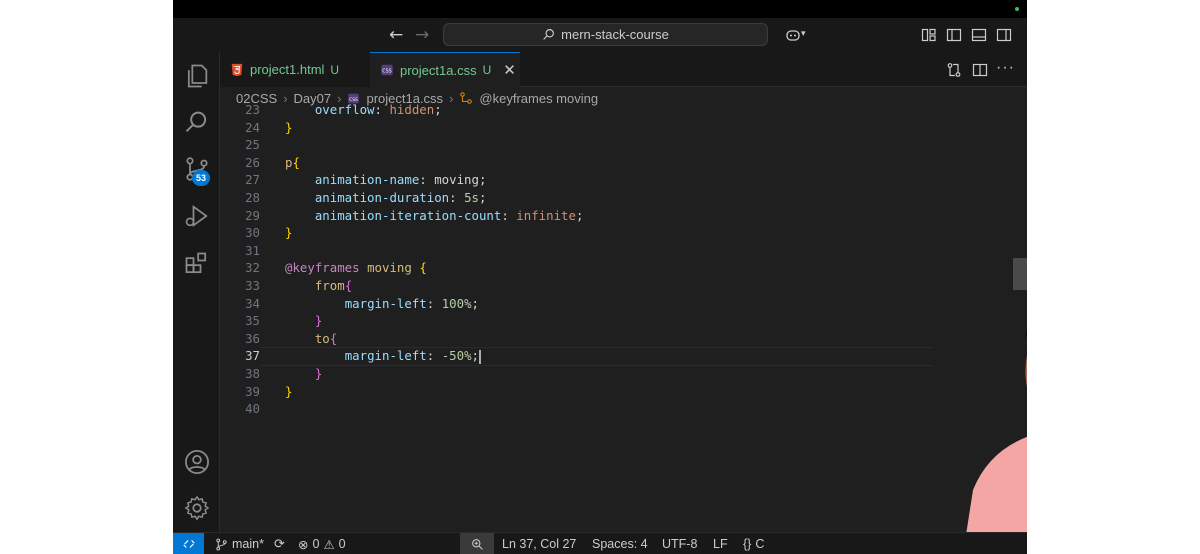 This screenshot has height=554, width=1200. What do you see at coordinates (954, 35) in the screenshot?
I see `toggle-sidebar-icon` at bounding box center [954, 35].